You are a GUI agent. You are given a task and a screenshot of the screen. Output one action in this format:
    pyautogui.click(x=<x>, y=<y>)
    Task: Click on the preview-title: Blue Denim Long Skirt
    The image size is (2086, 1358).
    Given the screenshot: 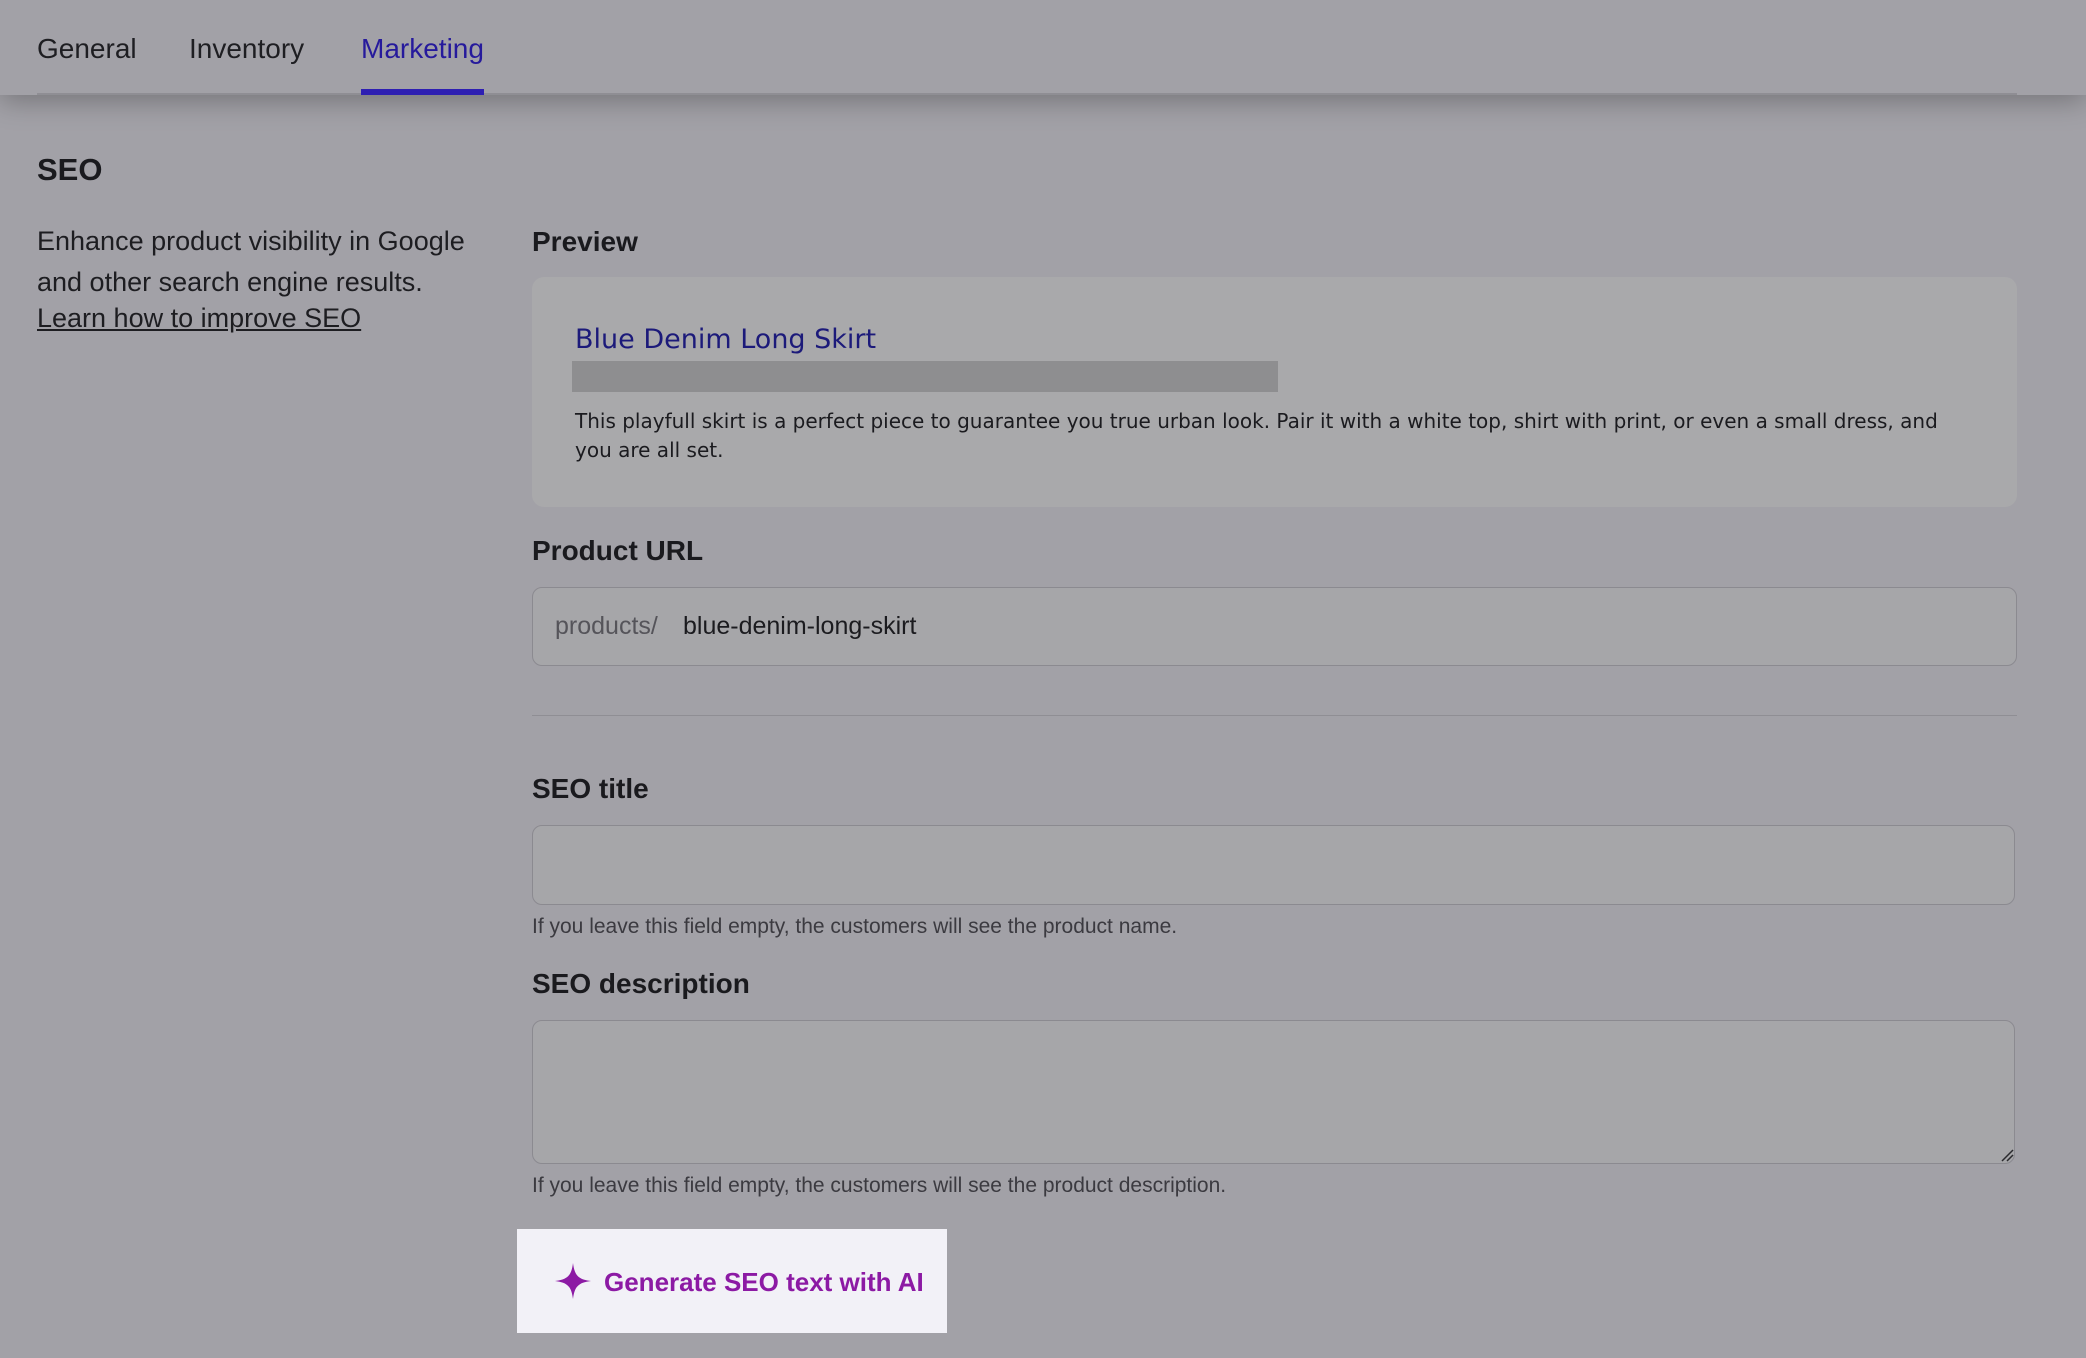 What is the action you would take?
    pyautogui.click(x=726, y=339)
    